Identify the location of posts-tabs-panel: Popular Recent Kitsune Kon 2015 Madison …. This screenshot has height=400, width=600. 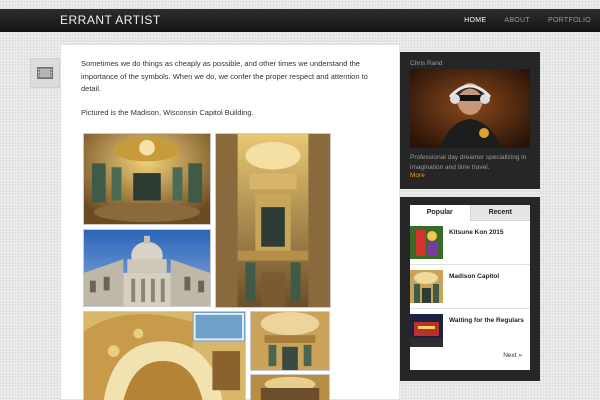
(470, 287).